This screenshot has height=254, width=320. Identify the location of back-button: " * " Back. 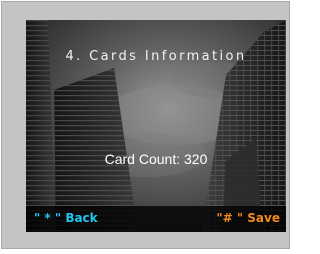
(66, 218).